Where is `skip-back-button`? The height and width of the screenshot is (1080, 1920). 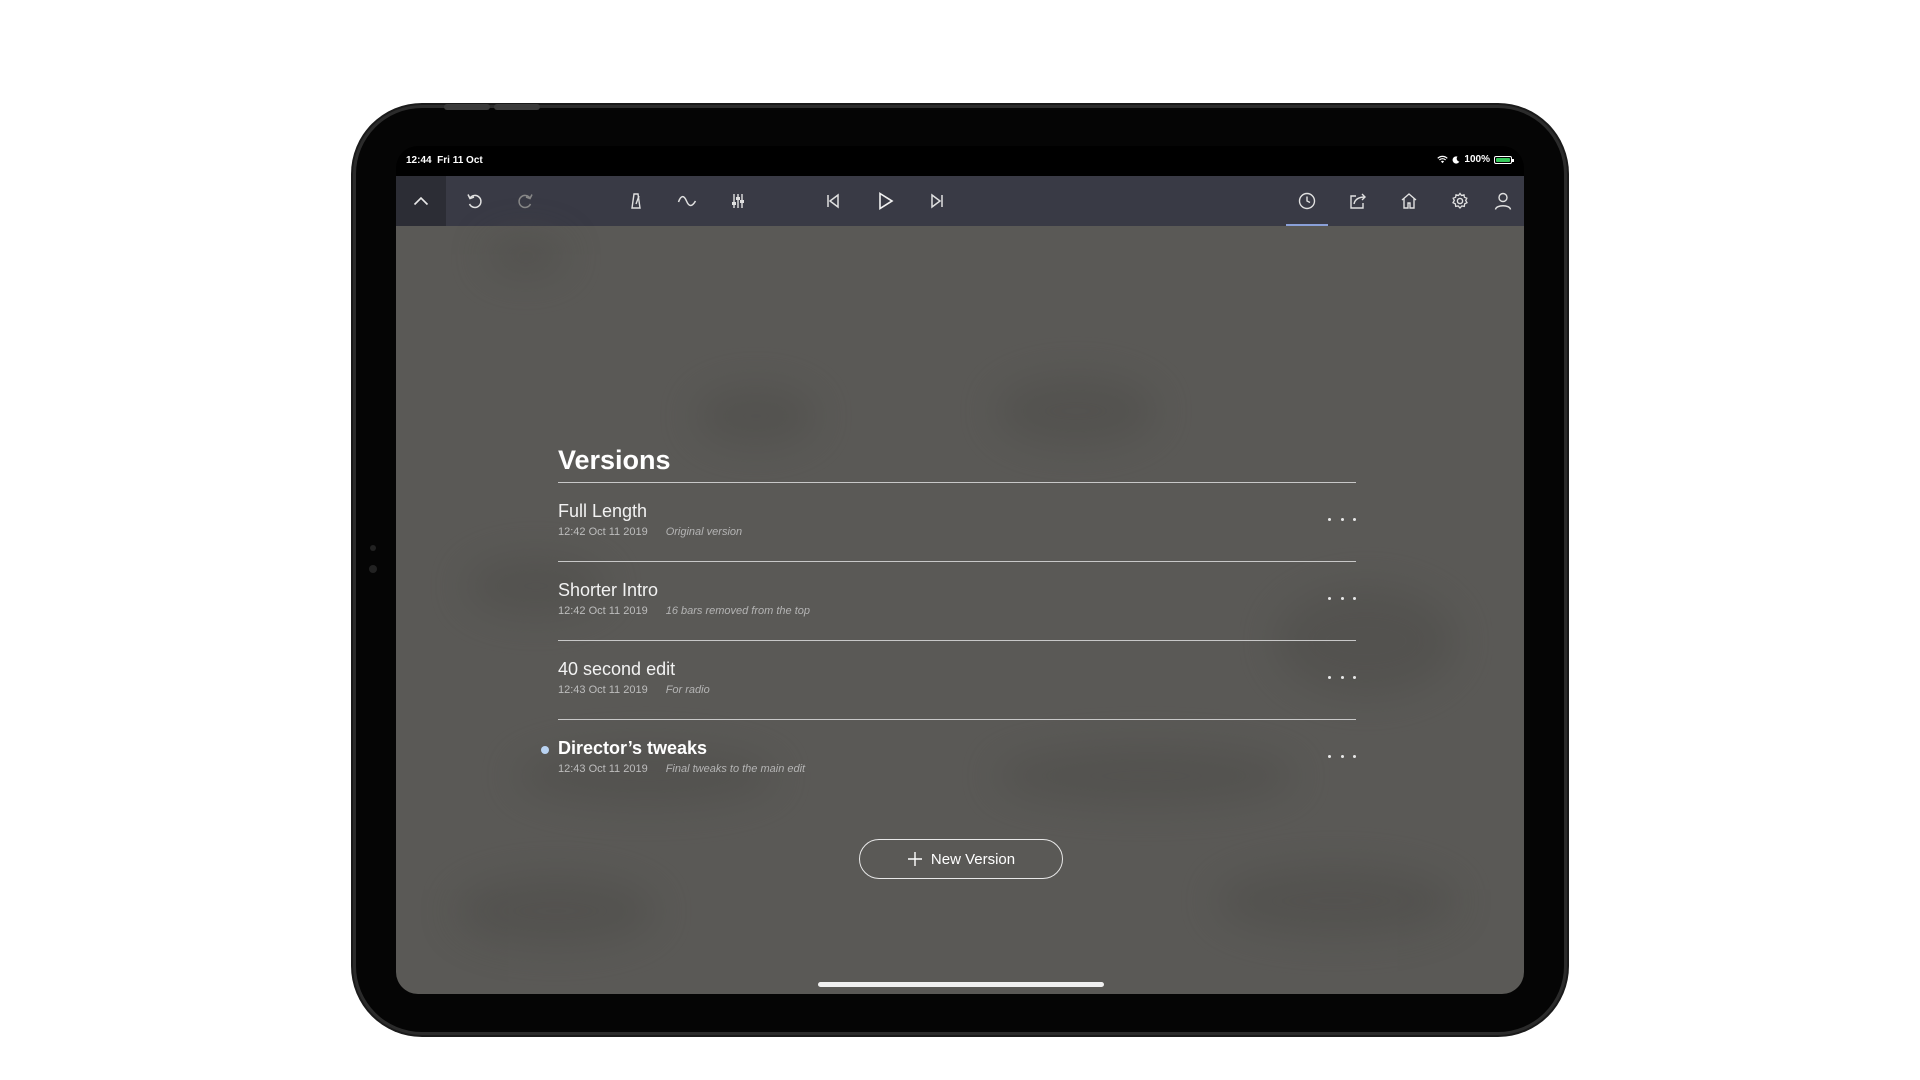
skip-back-button is located at coordinates (833, 201).